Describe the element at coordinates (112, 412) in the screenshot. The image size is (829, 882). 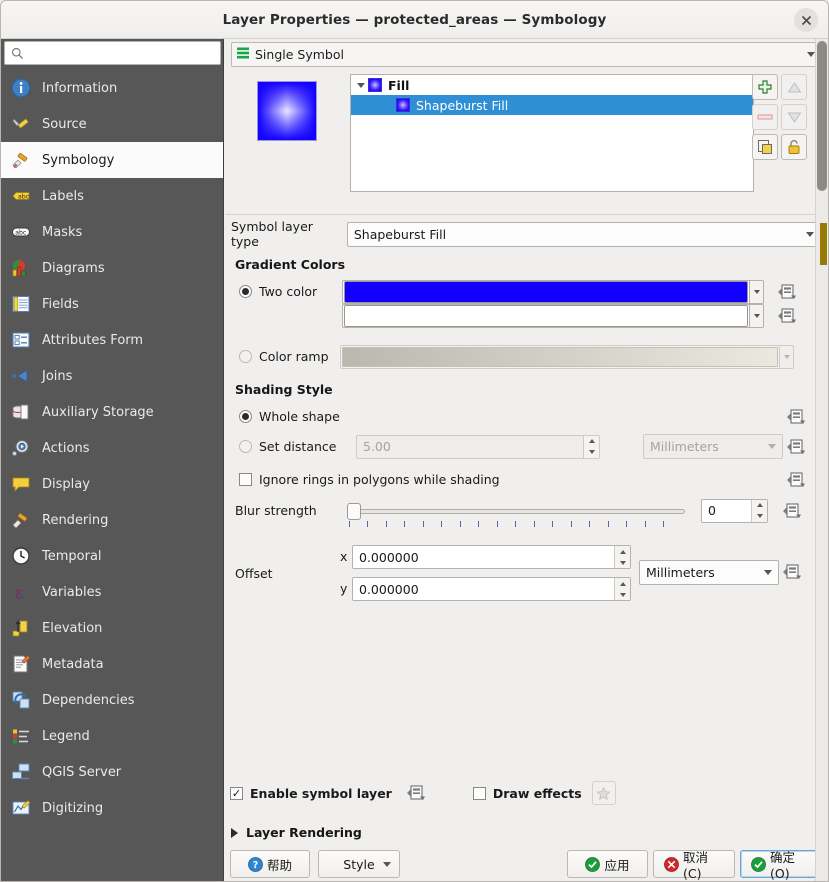
I see `sidebar-item-auxiliary-storage: Auxiliary Storage` at that location.